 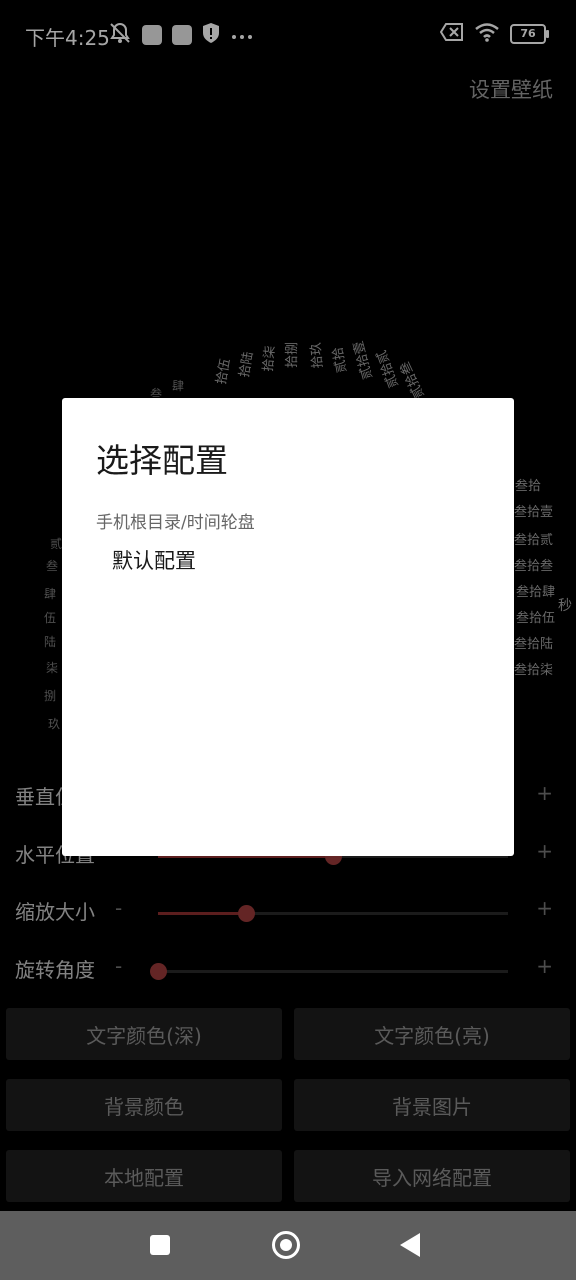 I want to click on dialog-title: 选择配置, so click(x=162, y=460).